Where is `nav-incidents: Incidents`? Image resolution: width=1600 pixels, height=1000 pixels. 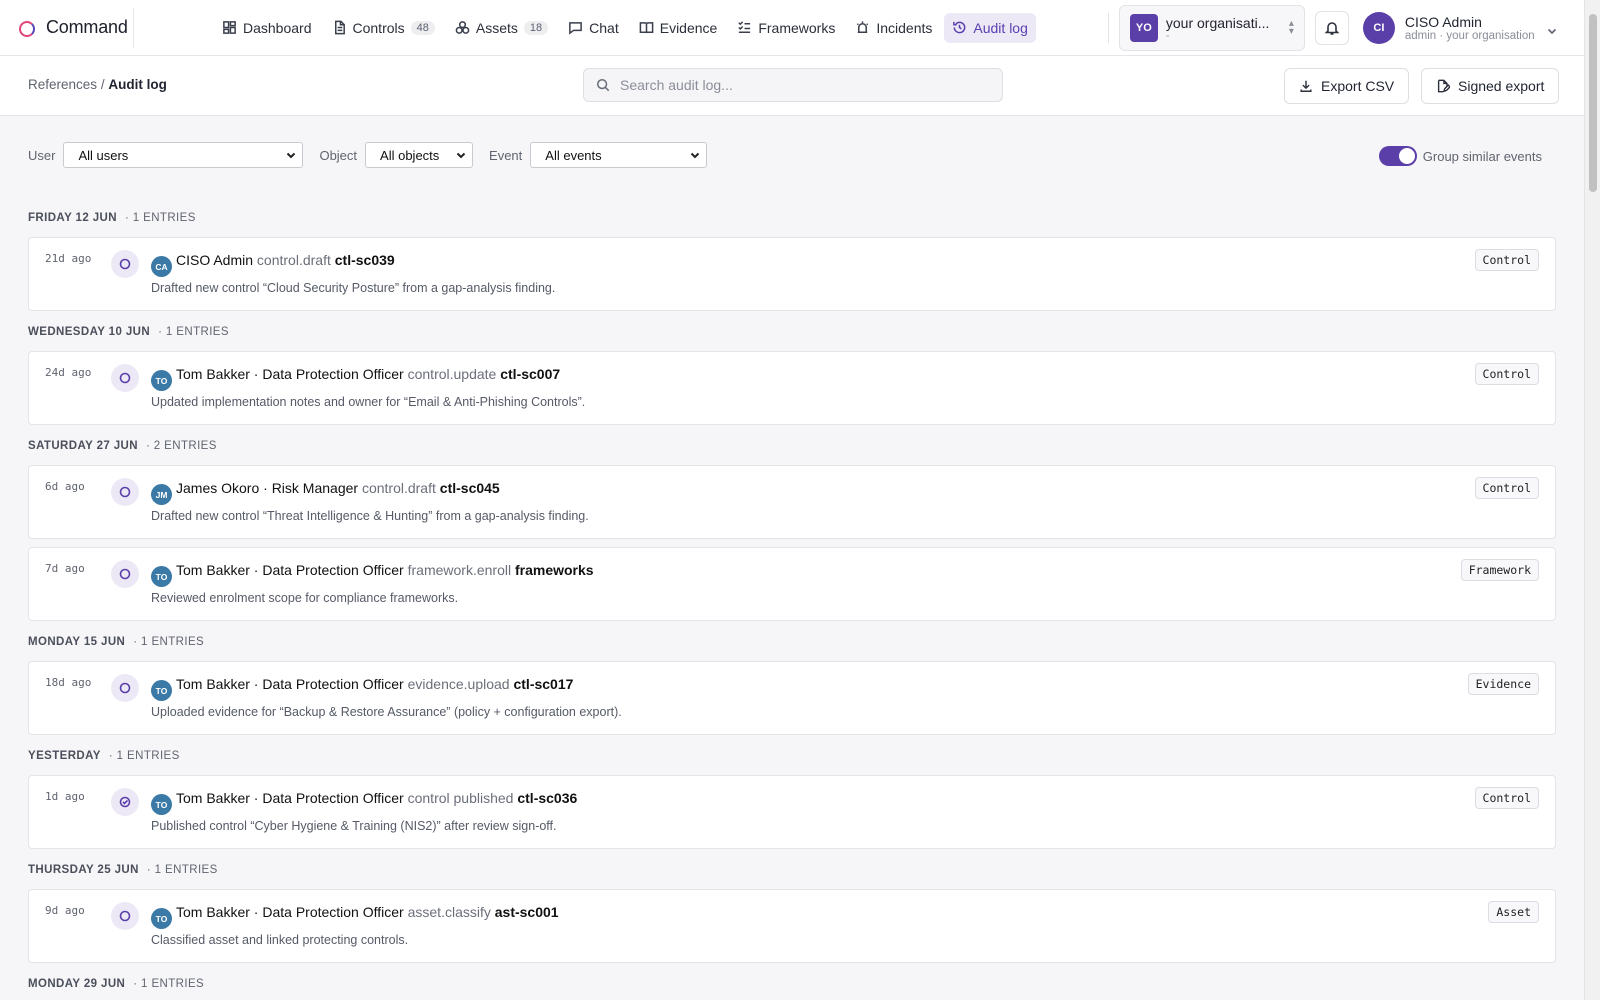 nav-incidents: Incidents is located at coordinates (893, 28).